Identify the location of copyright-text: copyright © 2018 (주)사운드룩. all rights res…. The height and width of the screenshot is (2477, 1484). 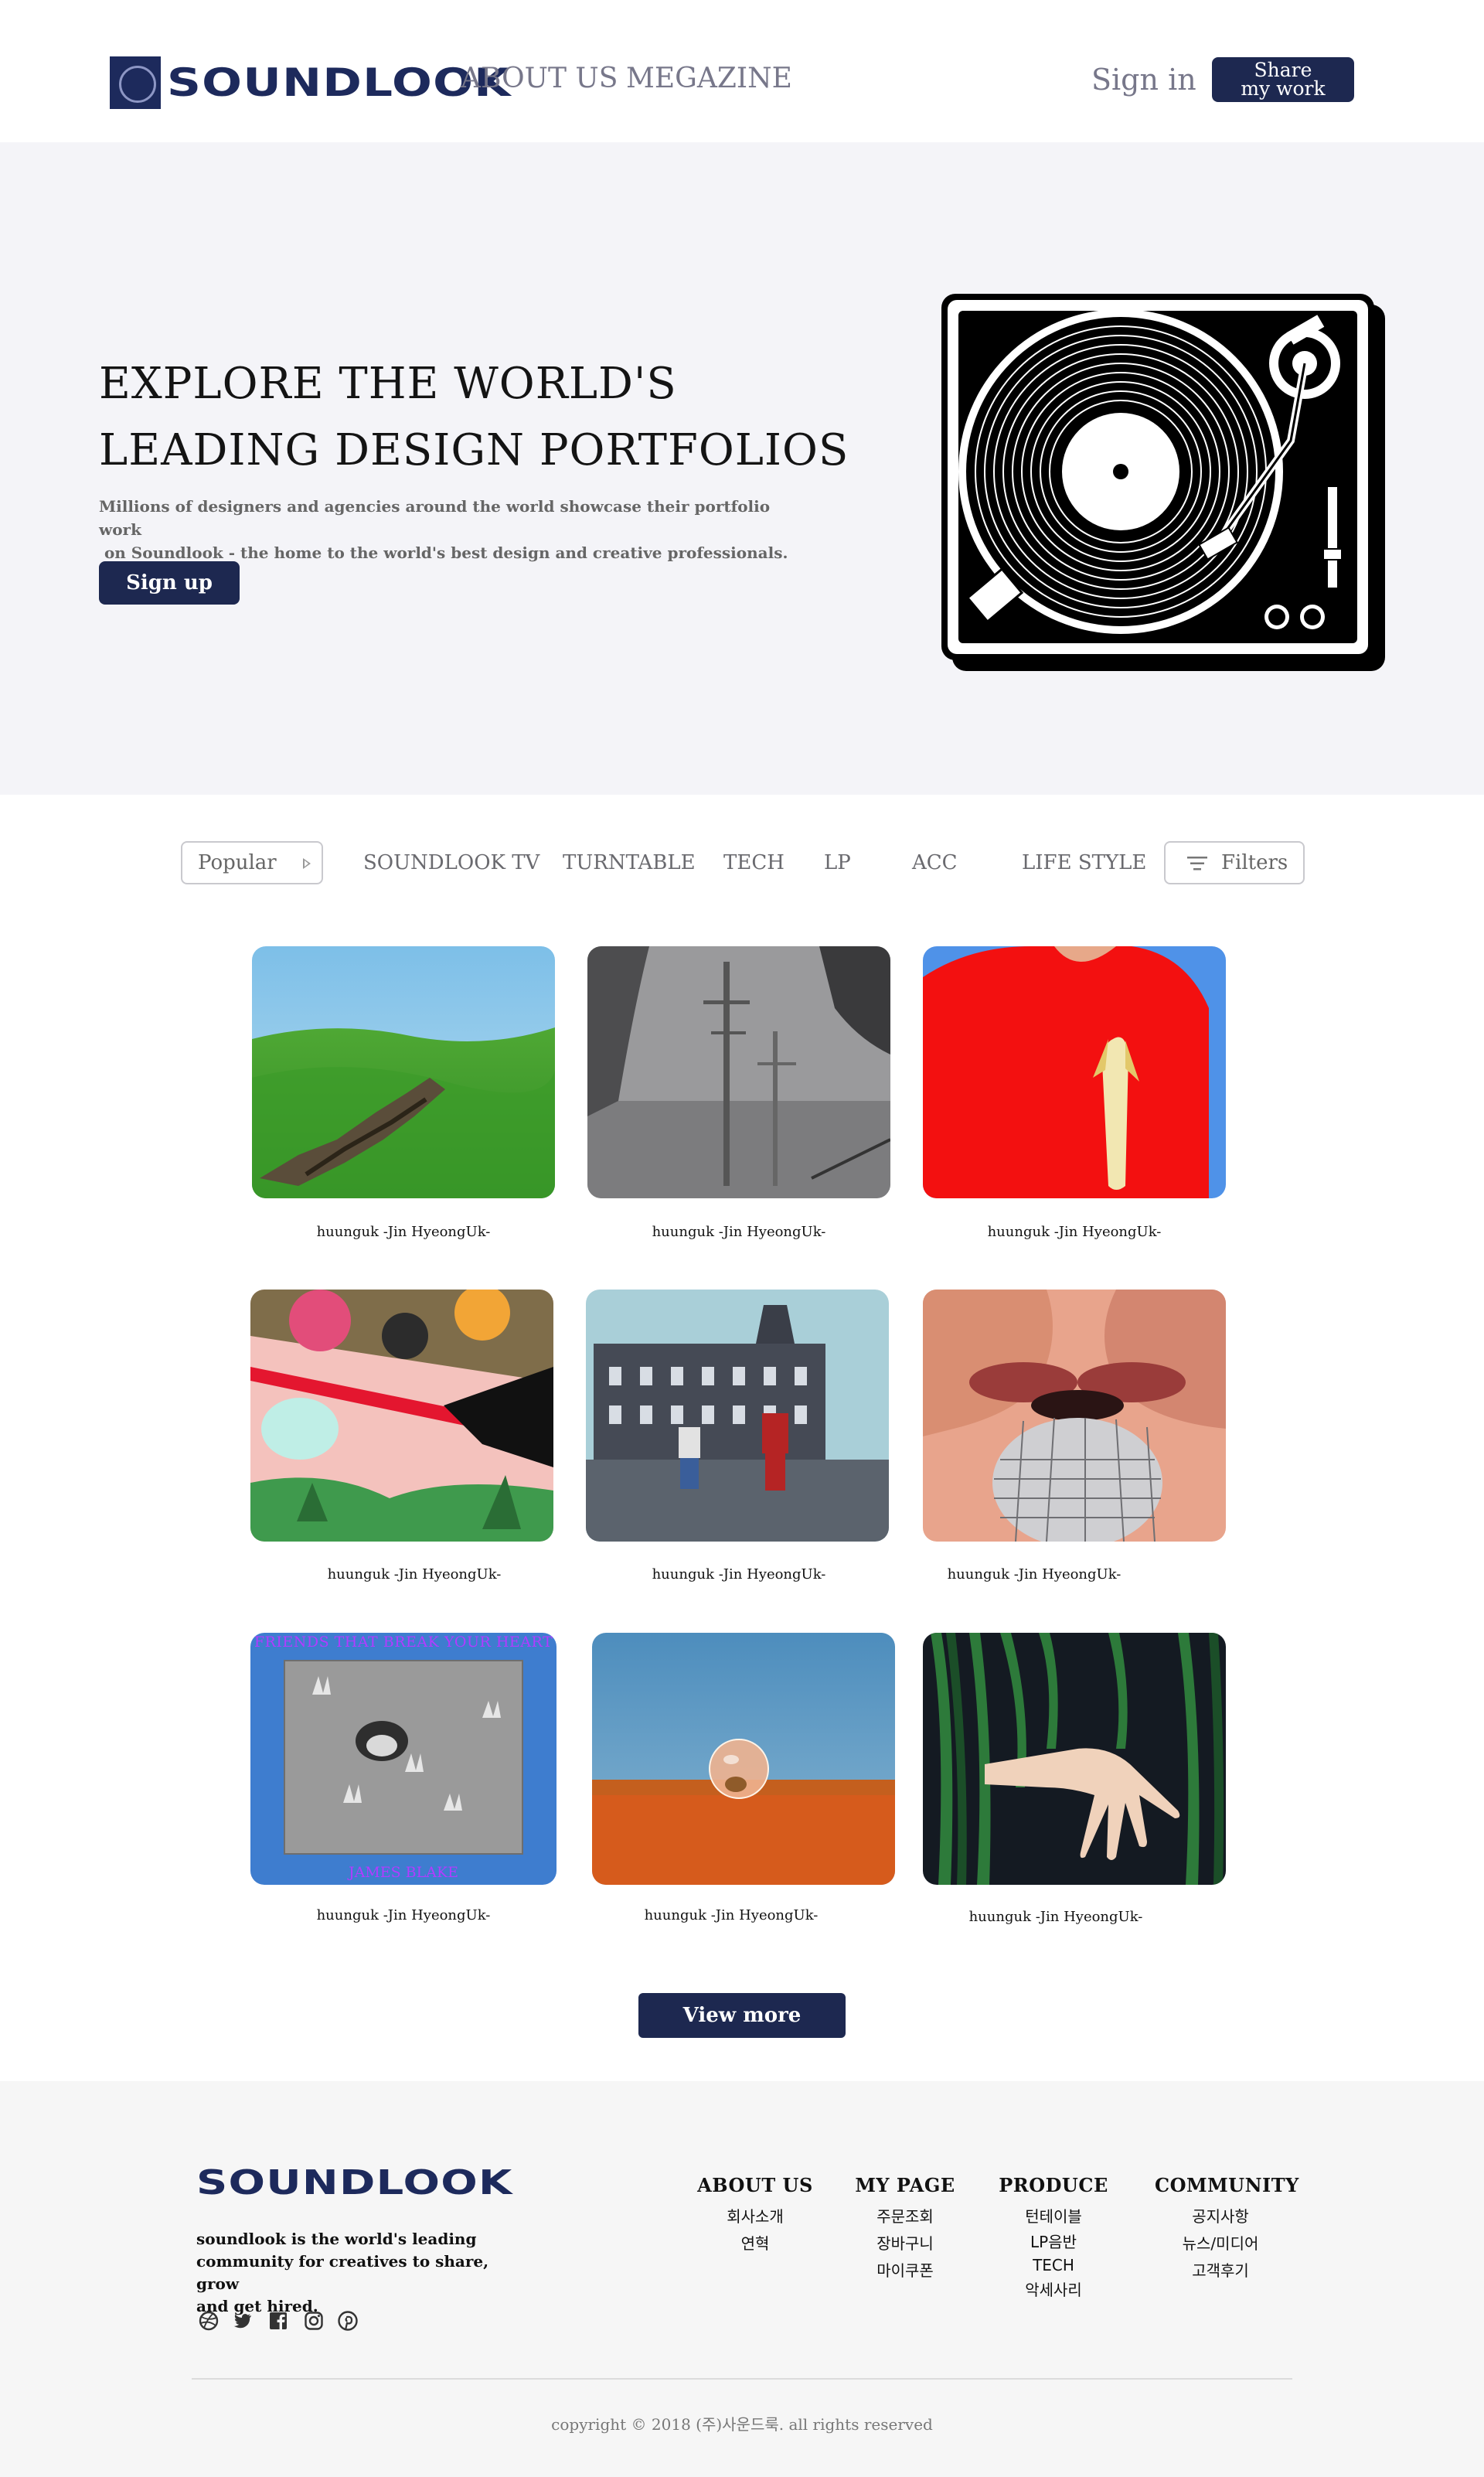
(742, 2424).